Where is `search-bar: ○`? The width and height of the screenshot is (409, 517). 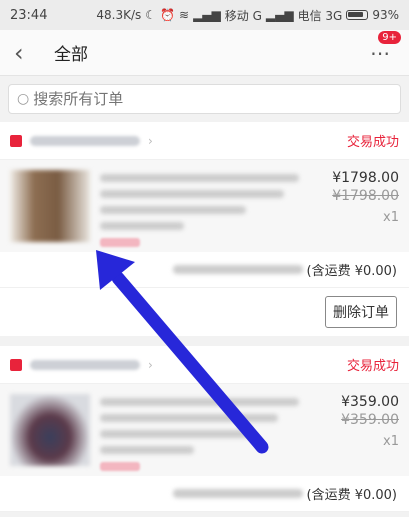
search-bar: ○ is located at coordinates (204, 99).